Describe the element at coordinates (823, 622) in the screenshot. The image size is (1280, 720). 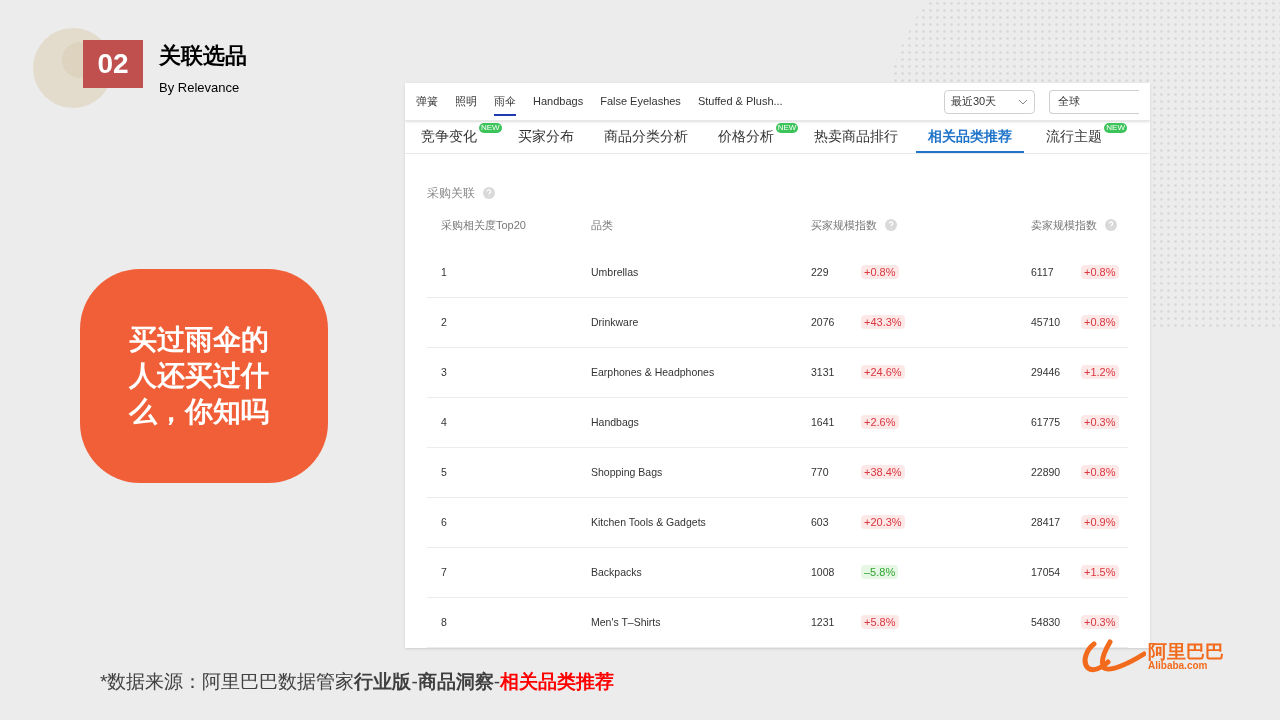
I see `table-cell-text: 1231` at that location.